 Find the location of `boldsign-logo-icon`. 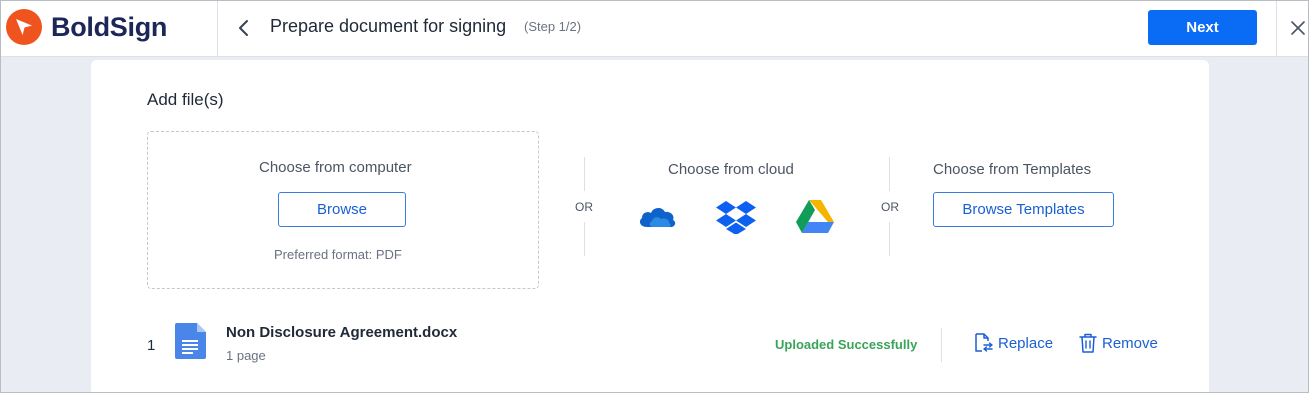

boldsign-logo-icon is located at coordinates (24, 27).